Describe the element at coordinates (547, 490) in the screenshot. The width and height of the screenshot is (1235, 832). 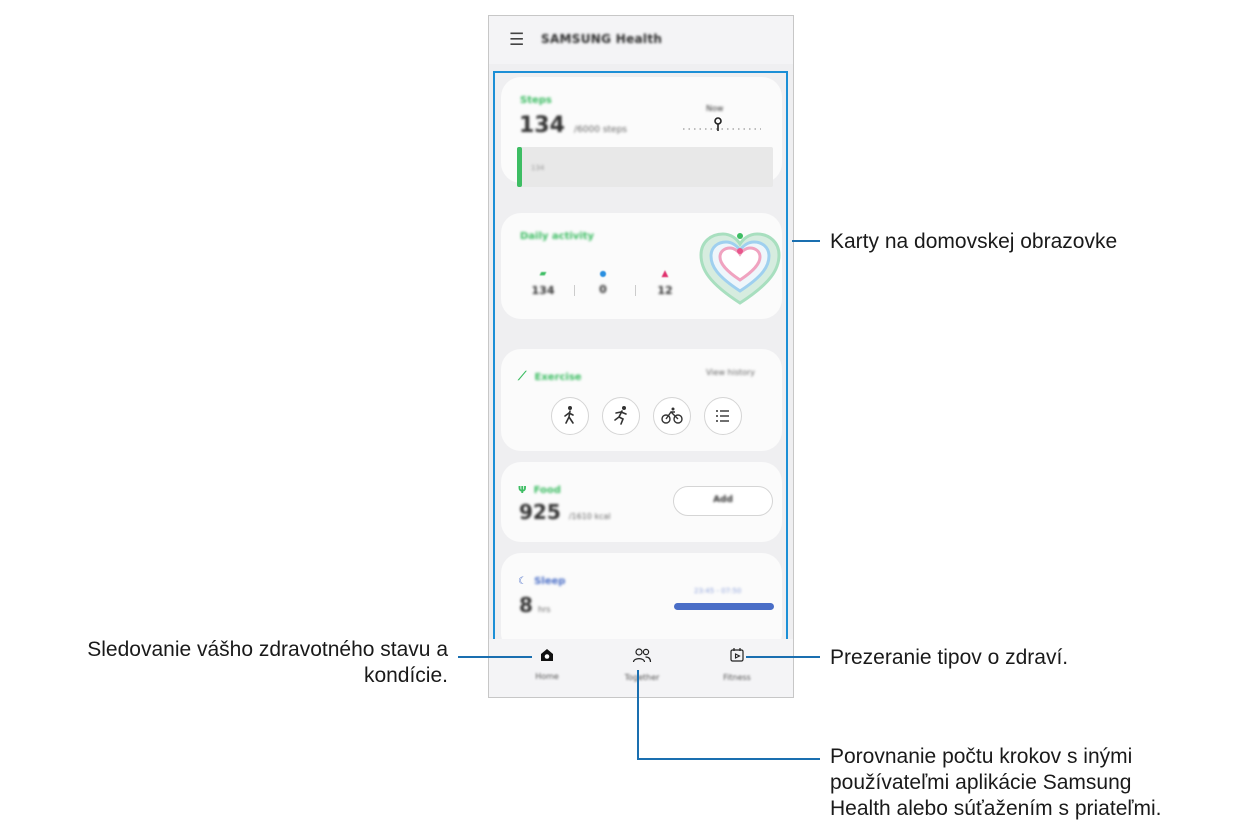
I see `food-title: Food` at that location.